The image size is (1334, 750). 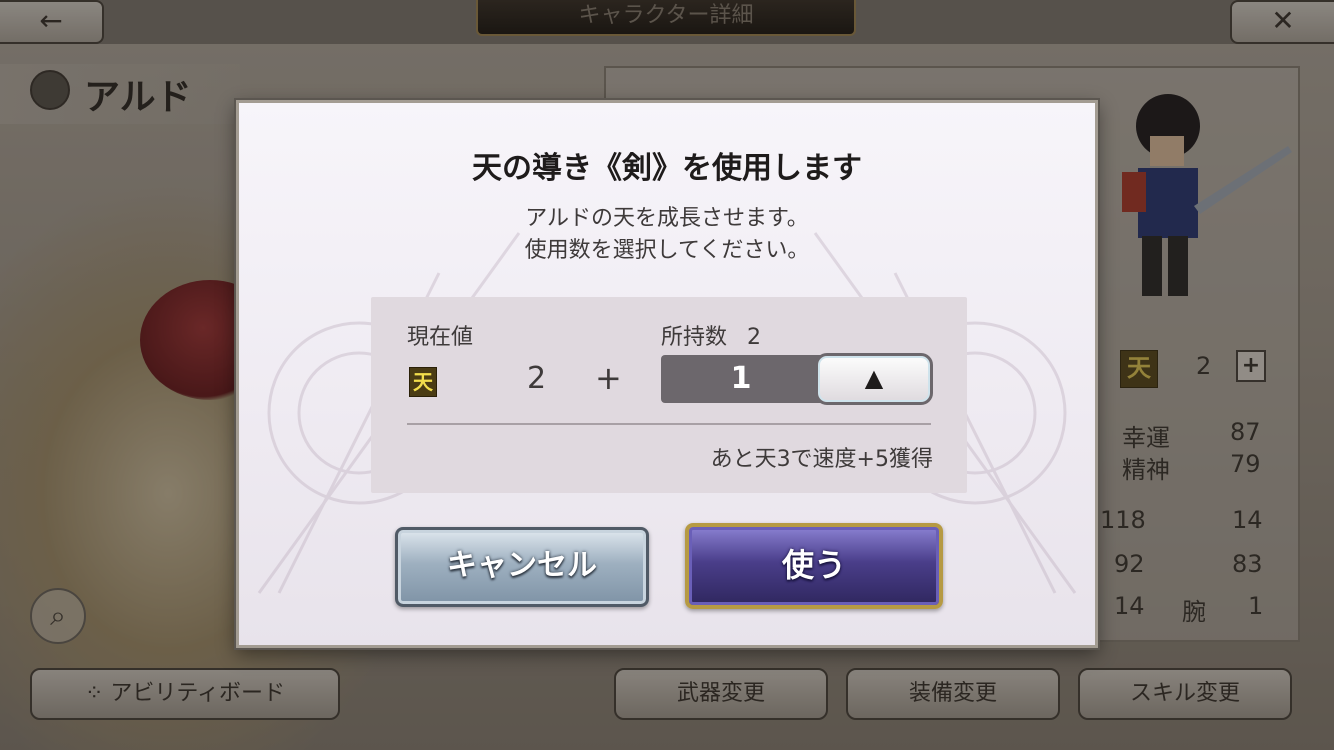 What do you see at coordinates (667, 218) in the screenshot?
I see `dialog-message-line: アルドの天を成長させます。` at bounding box center [667, 218].